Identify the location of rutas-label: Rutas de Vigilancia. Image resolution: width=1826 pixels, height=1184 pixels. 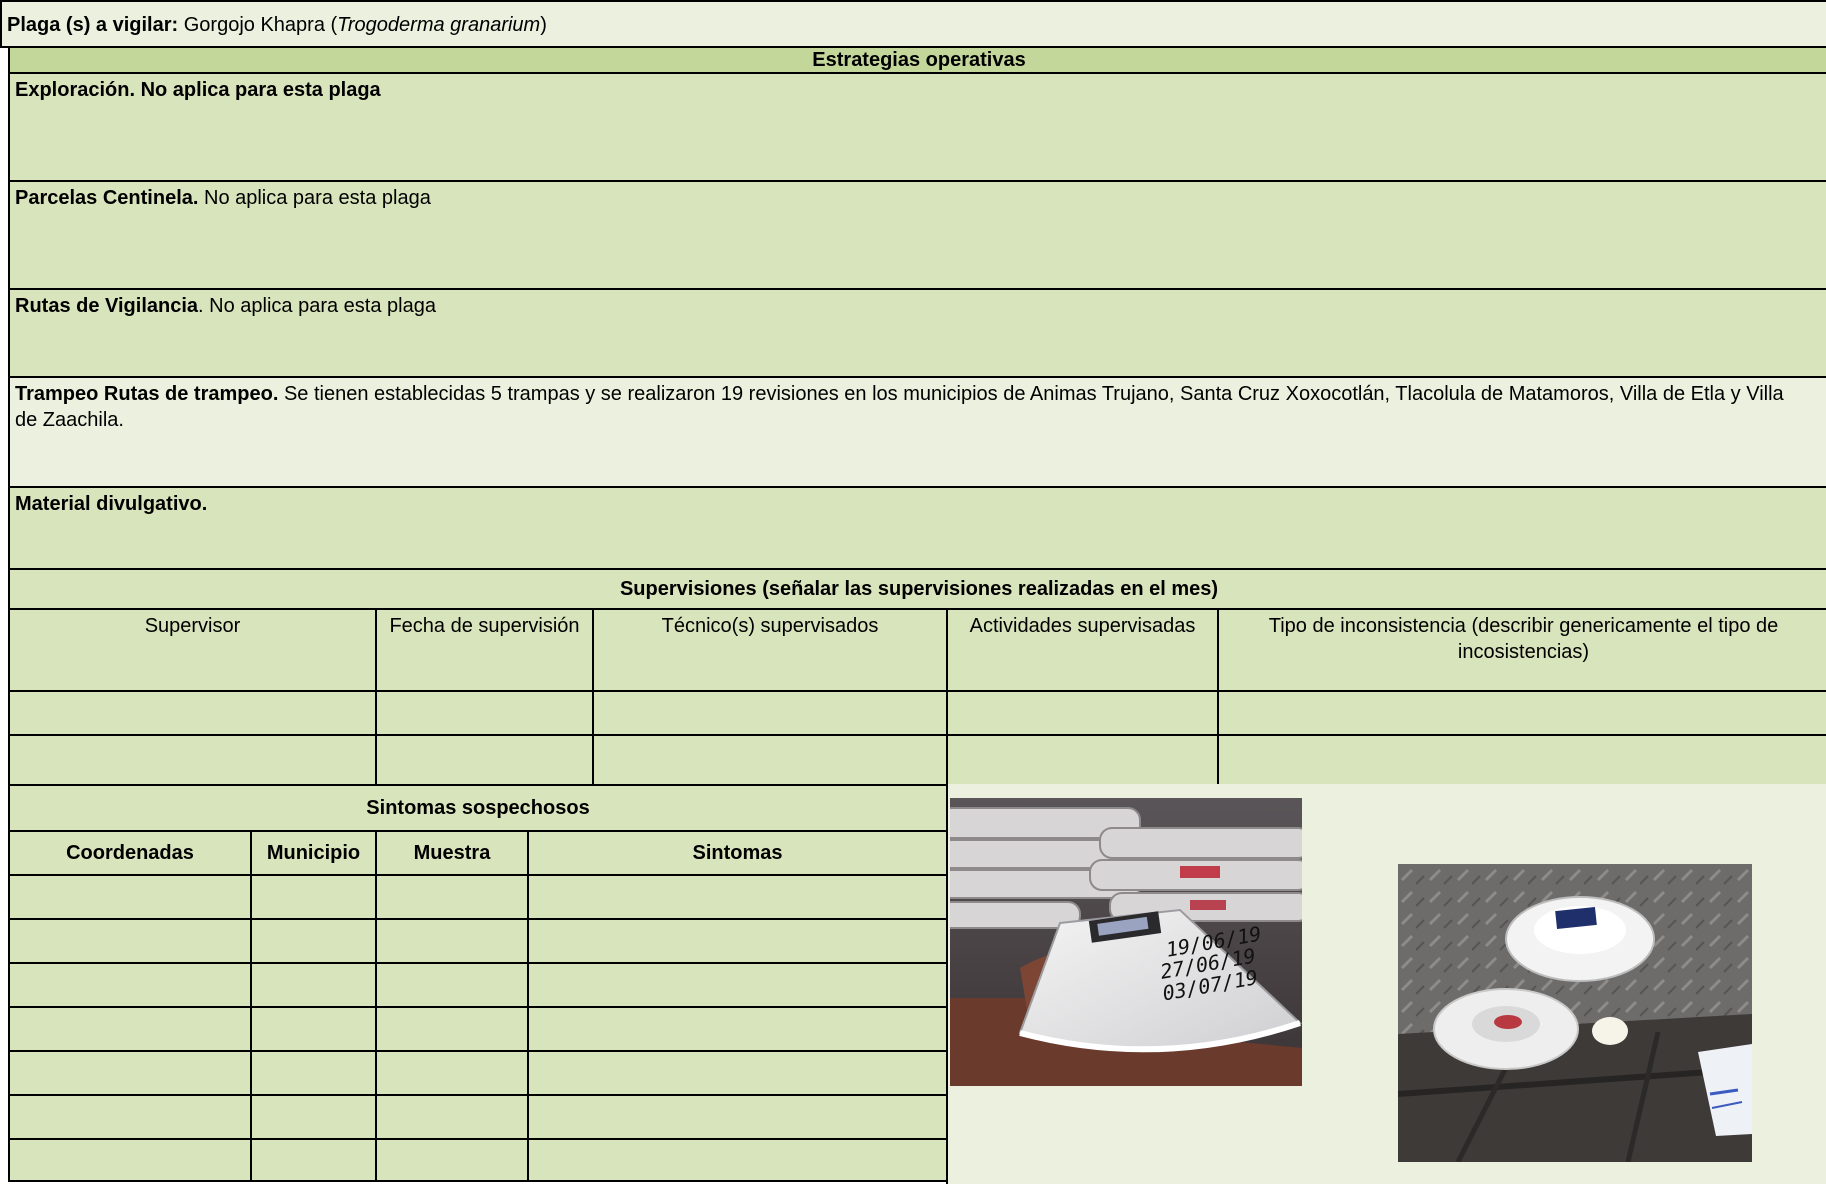
(107, 306).